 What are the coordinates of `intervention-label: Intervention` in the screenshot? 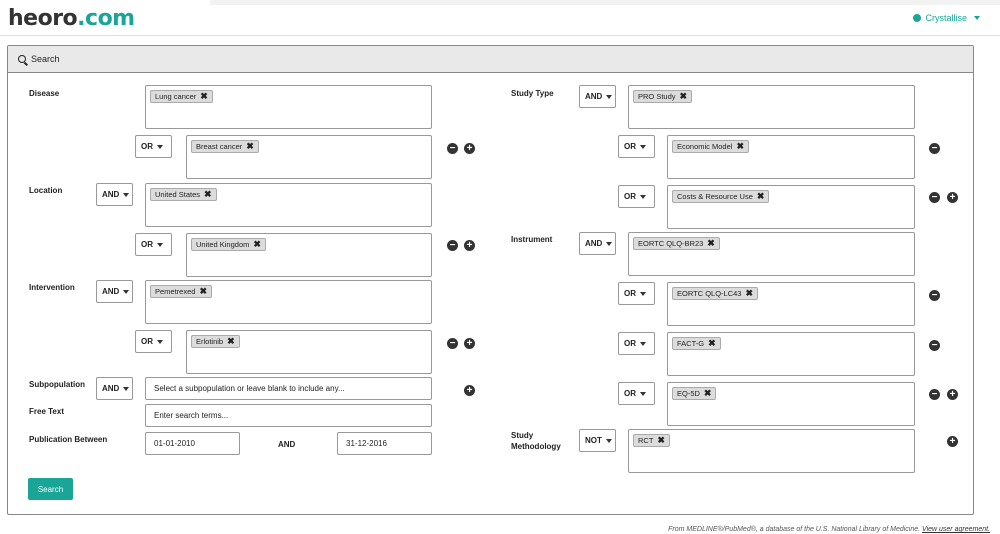 It's located at (52, 287).